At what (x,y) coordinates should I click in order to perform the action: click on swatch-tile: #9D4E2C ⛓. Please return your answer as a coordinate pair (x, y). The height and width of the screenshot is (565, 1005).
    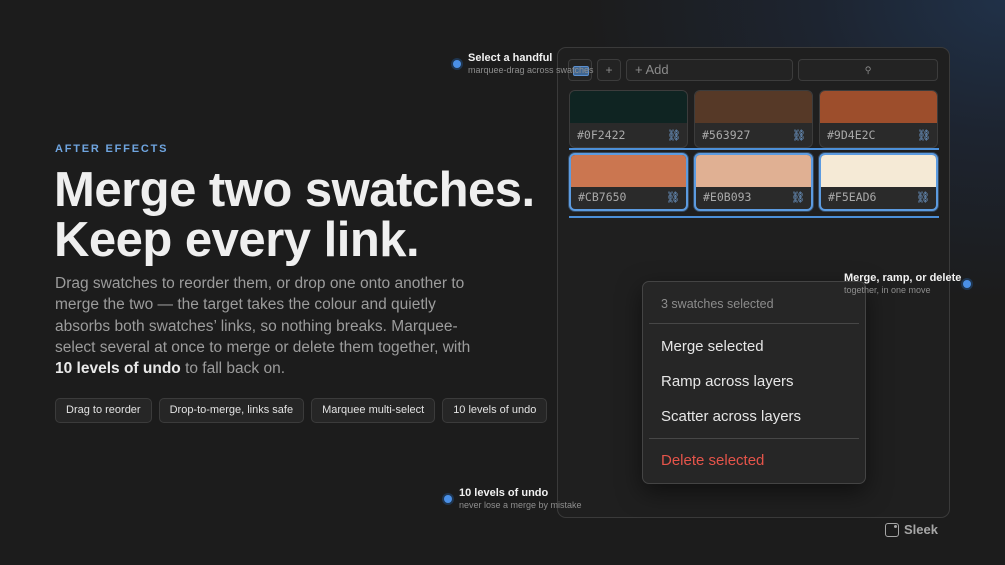
    Looking at the image, I should click on (878, 119).